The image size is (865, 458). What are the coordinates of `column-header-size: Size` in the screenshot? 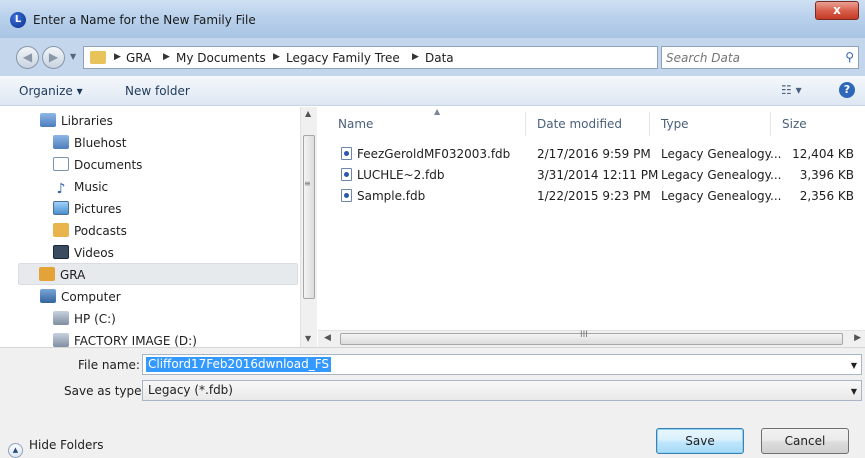 It's located at (794, 124).